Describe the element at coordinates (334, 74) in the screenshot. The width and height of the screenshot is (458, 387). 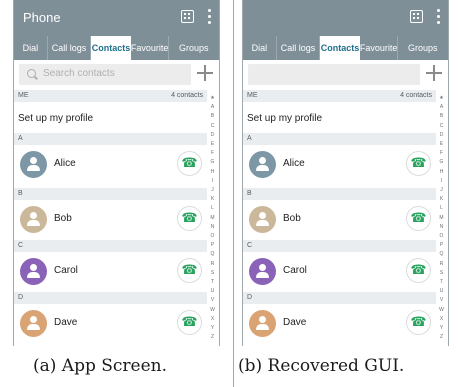
I see `search-input` at that location.